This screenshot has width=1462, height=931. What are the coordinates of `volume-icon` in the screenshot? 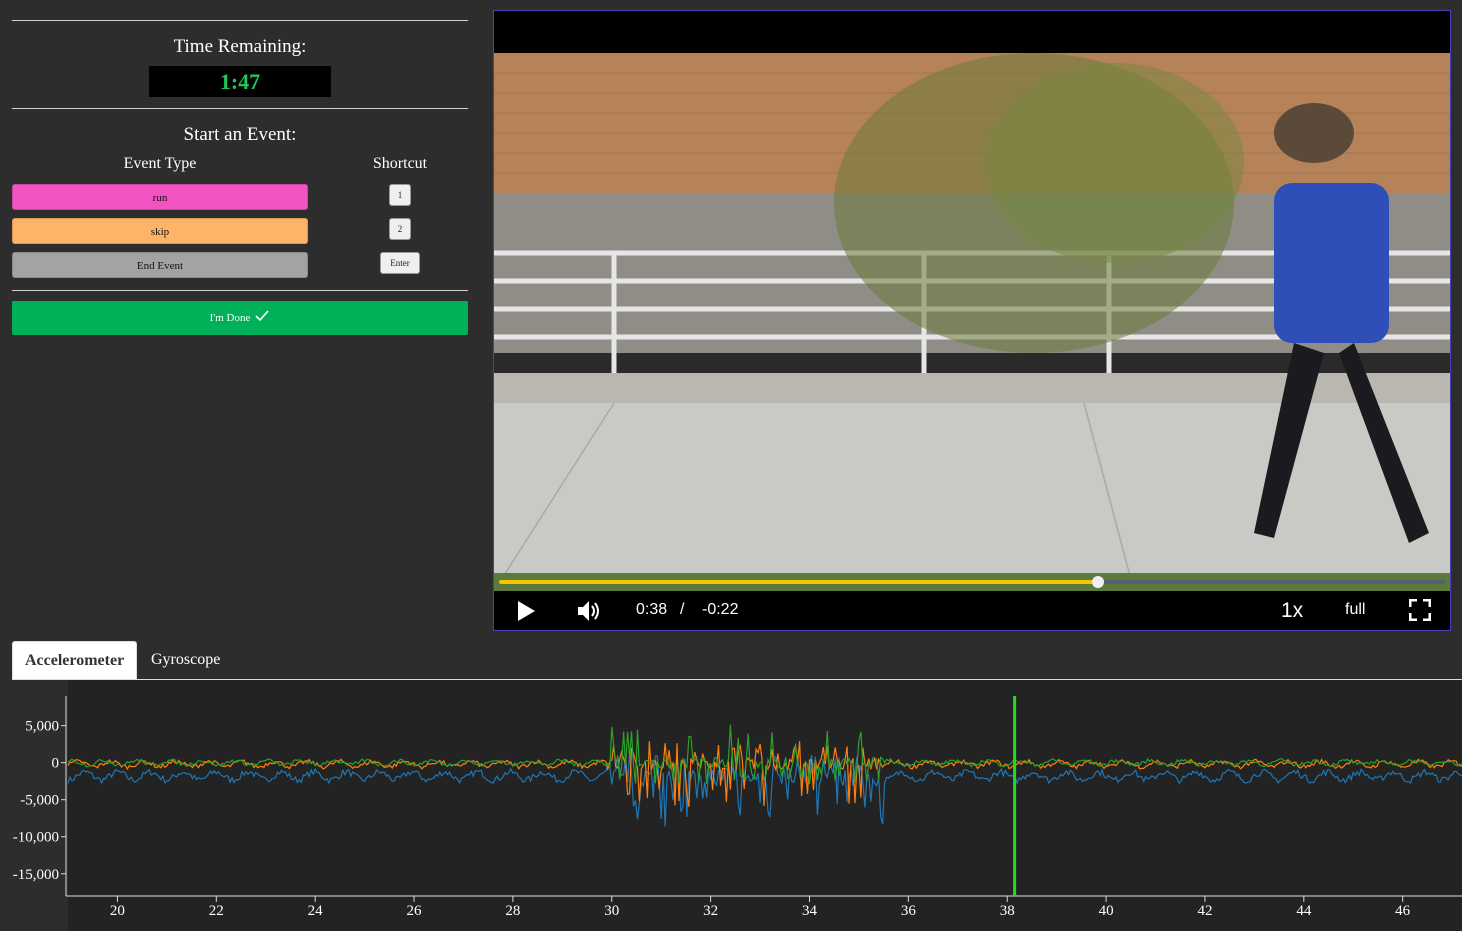 It's located at (589, 611).